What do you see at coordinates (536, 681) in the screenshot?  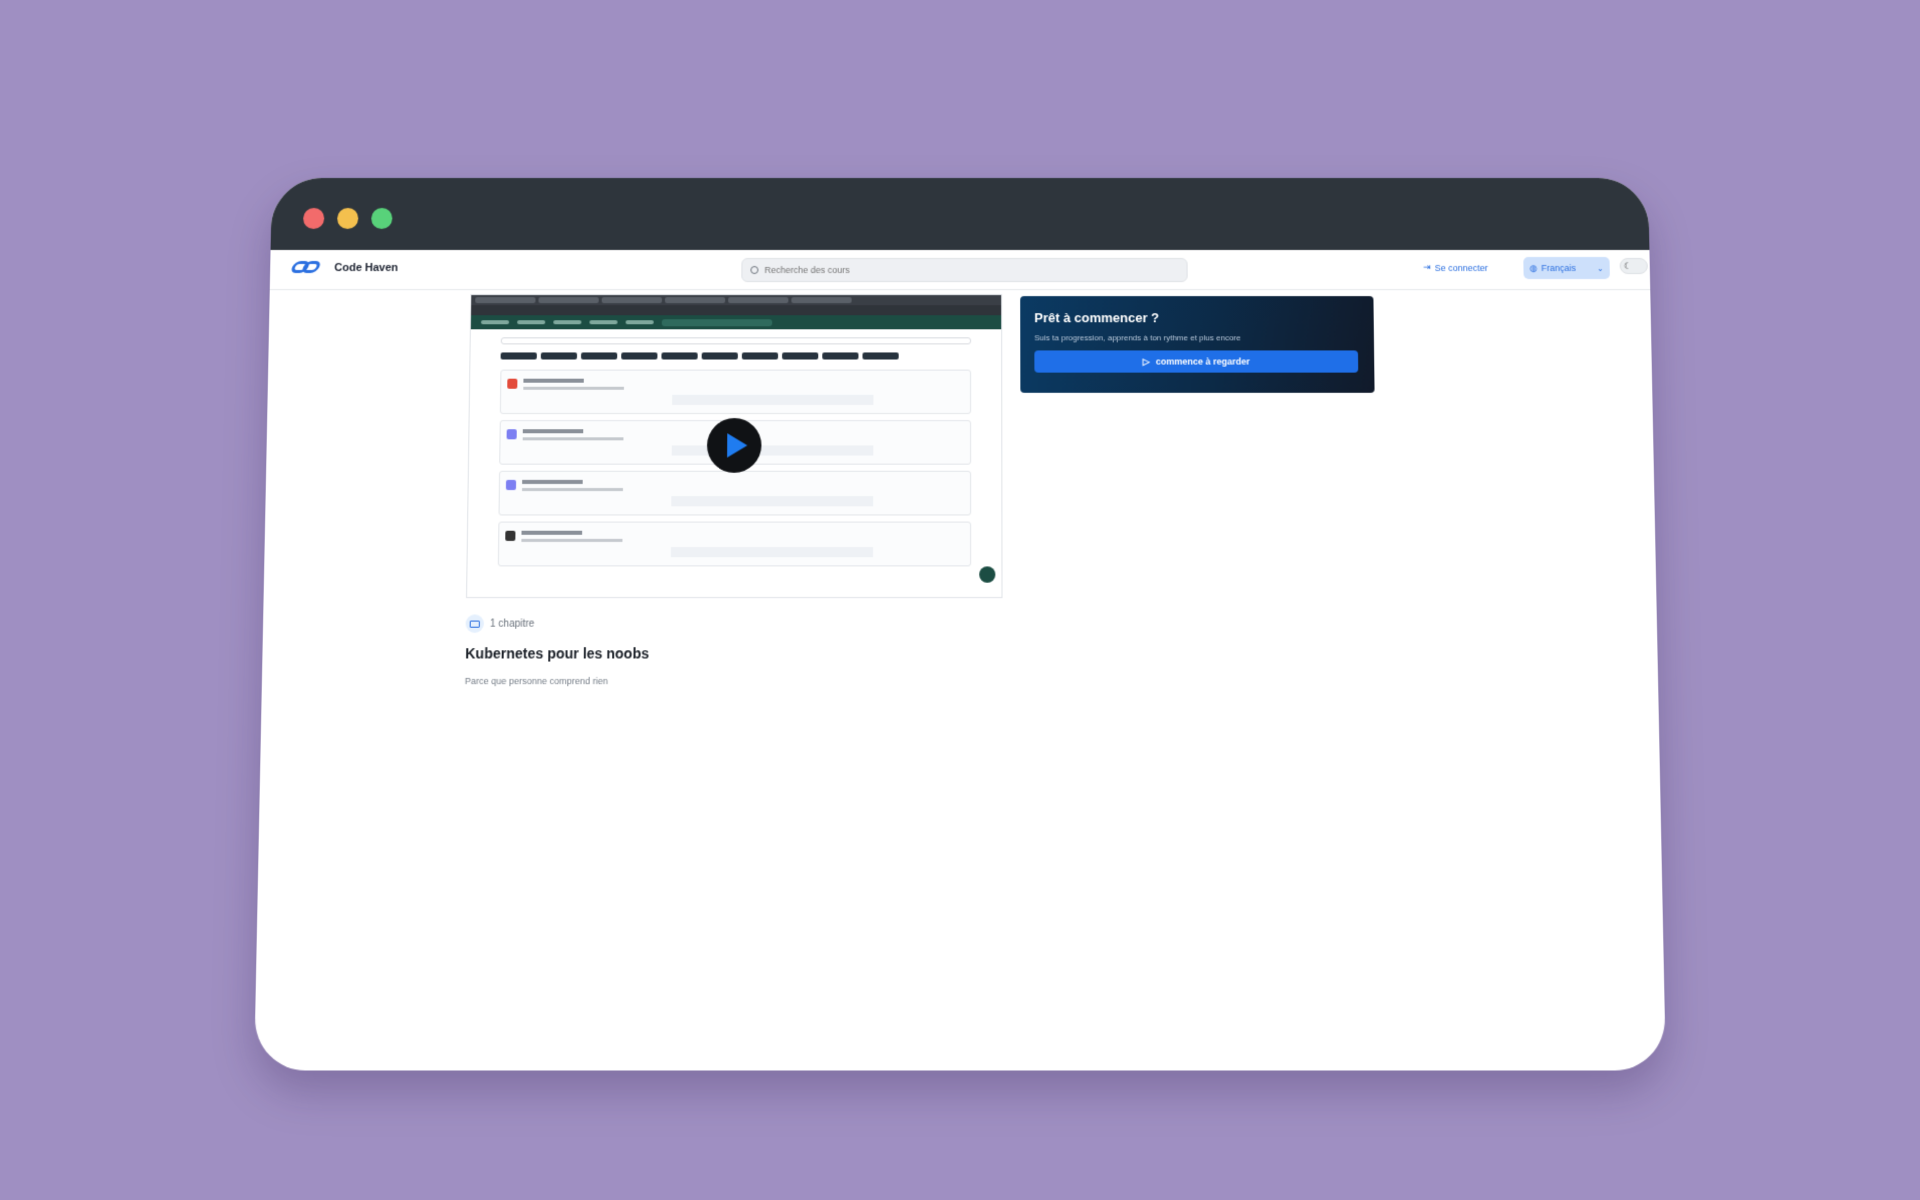 I see `course-description: Parce que personne comprend rien` at bounding box center [536, 681].